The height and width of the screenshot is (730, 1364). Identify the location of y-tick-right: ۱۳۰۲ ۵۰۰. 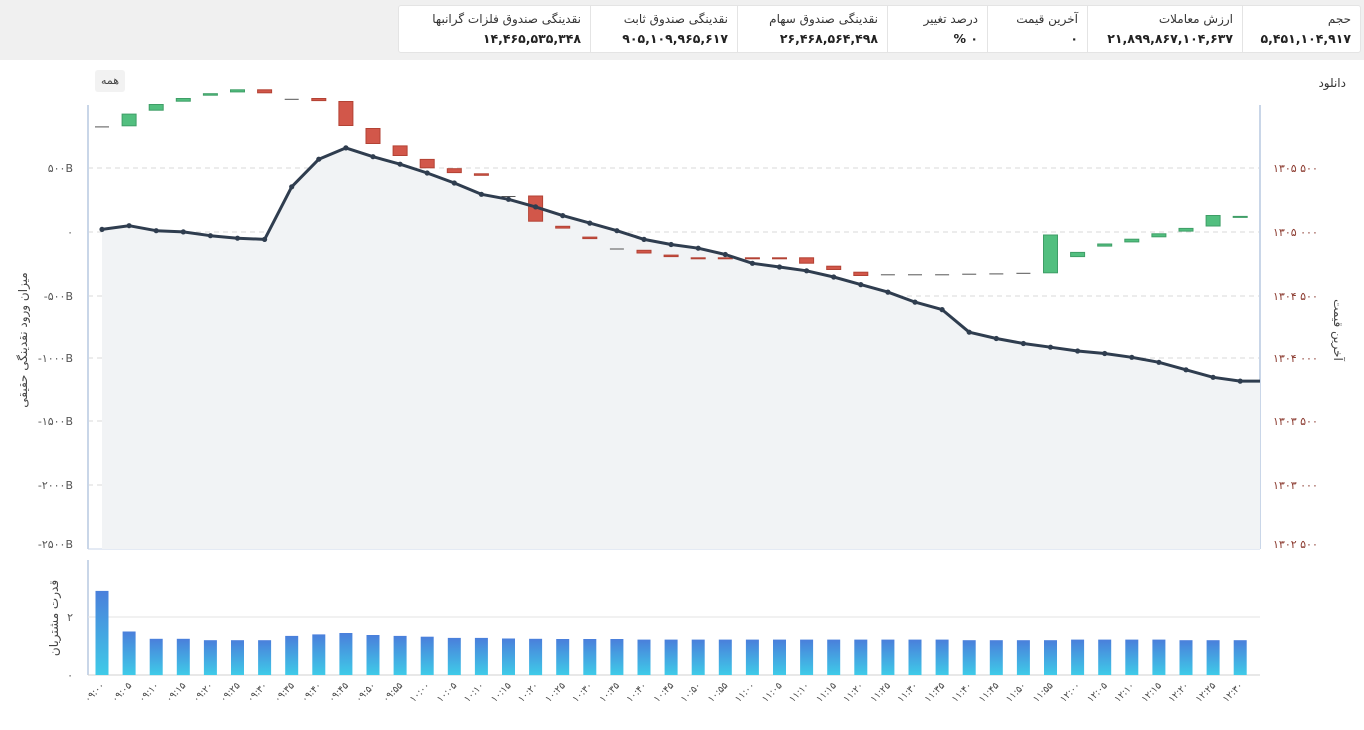
(1295, 544).